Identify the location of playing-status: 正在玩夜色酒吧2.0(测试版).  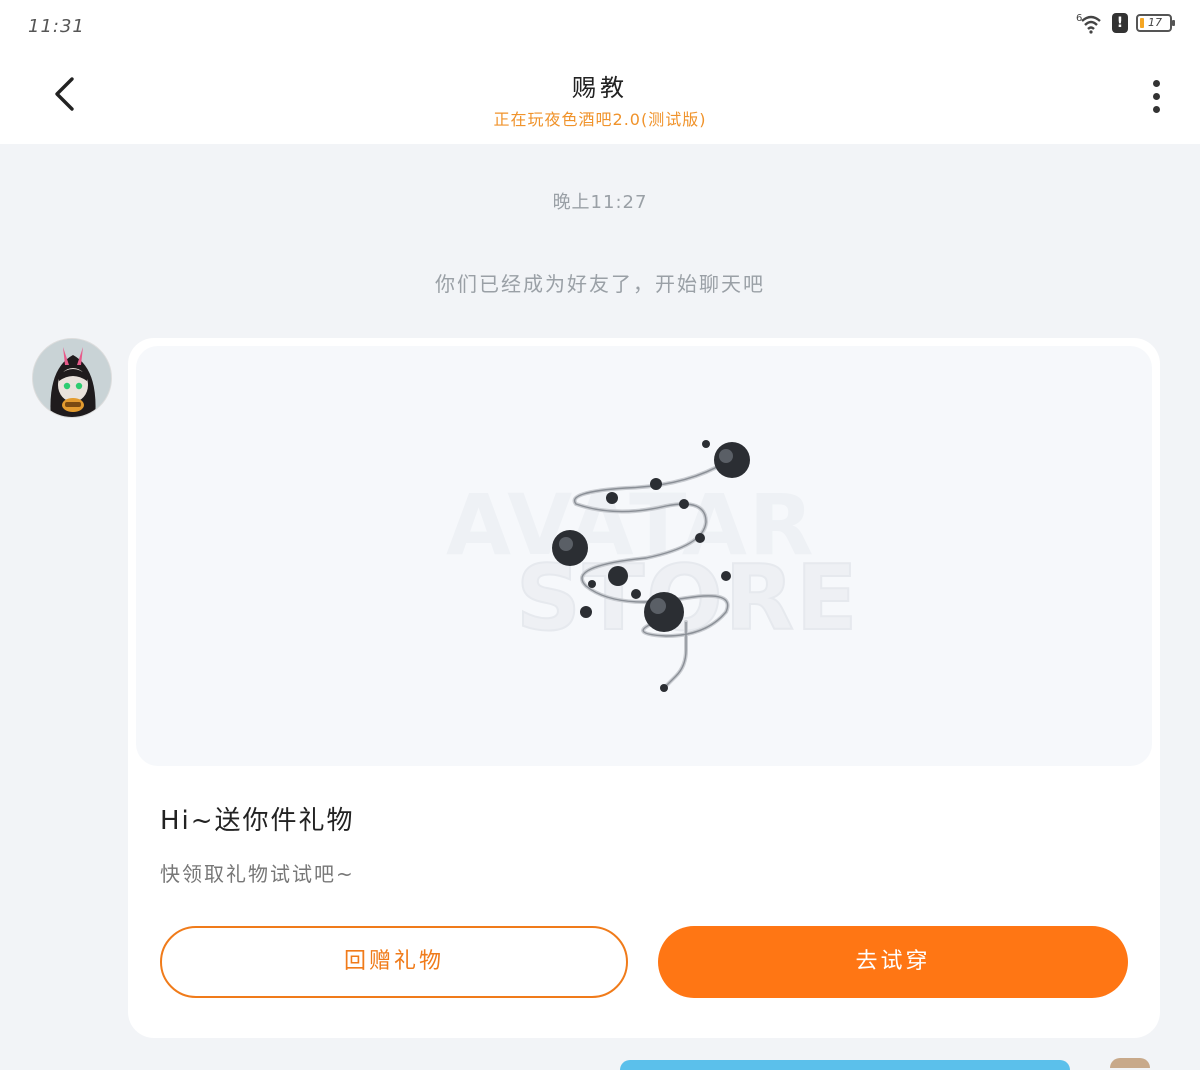
(600, 119).